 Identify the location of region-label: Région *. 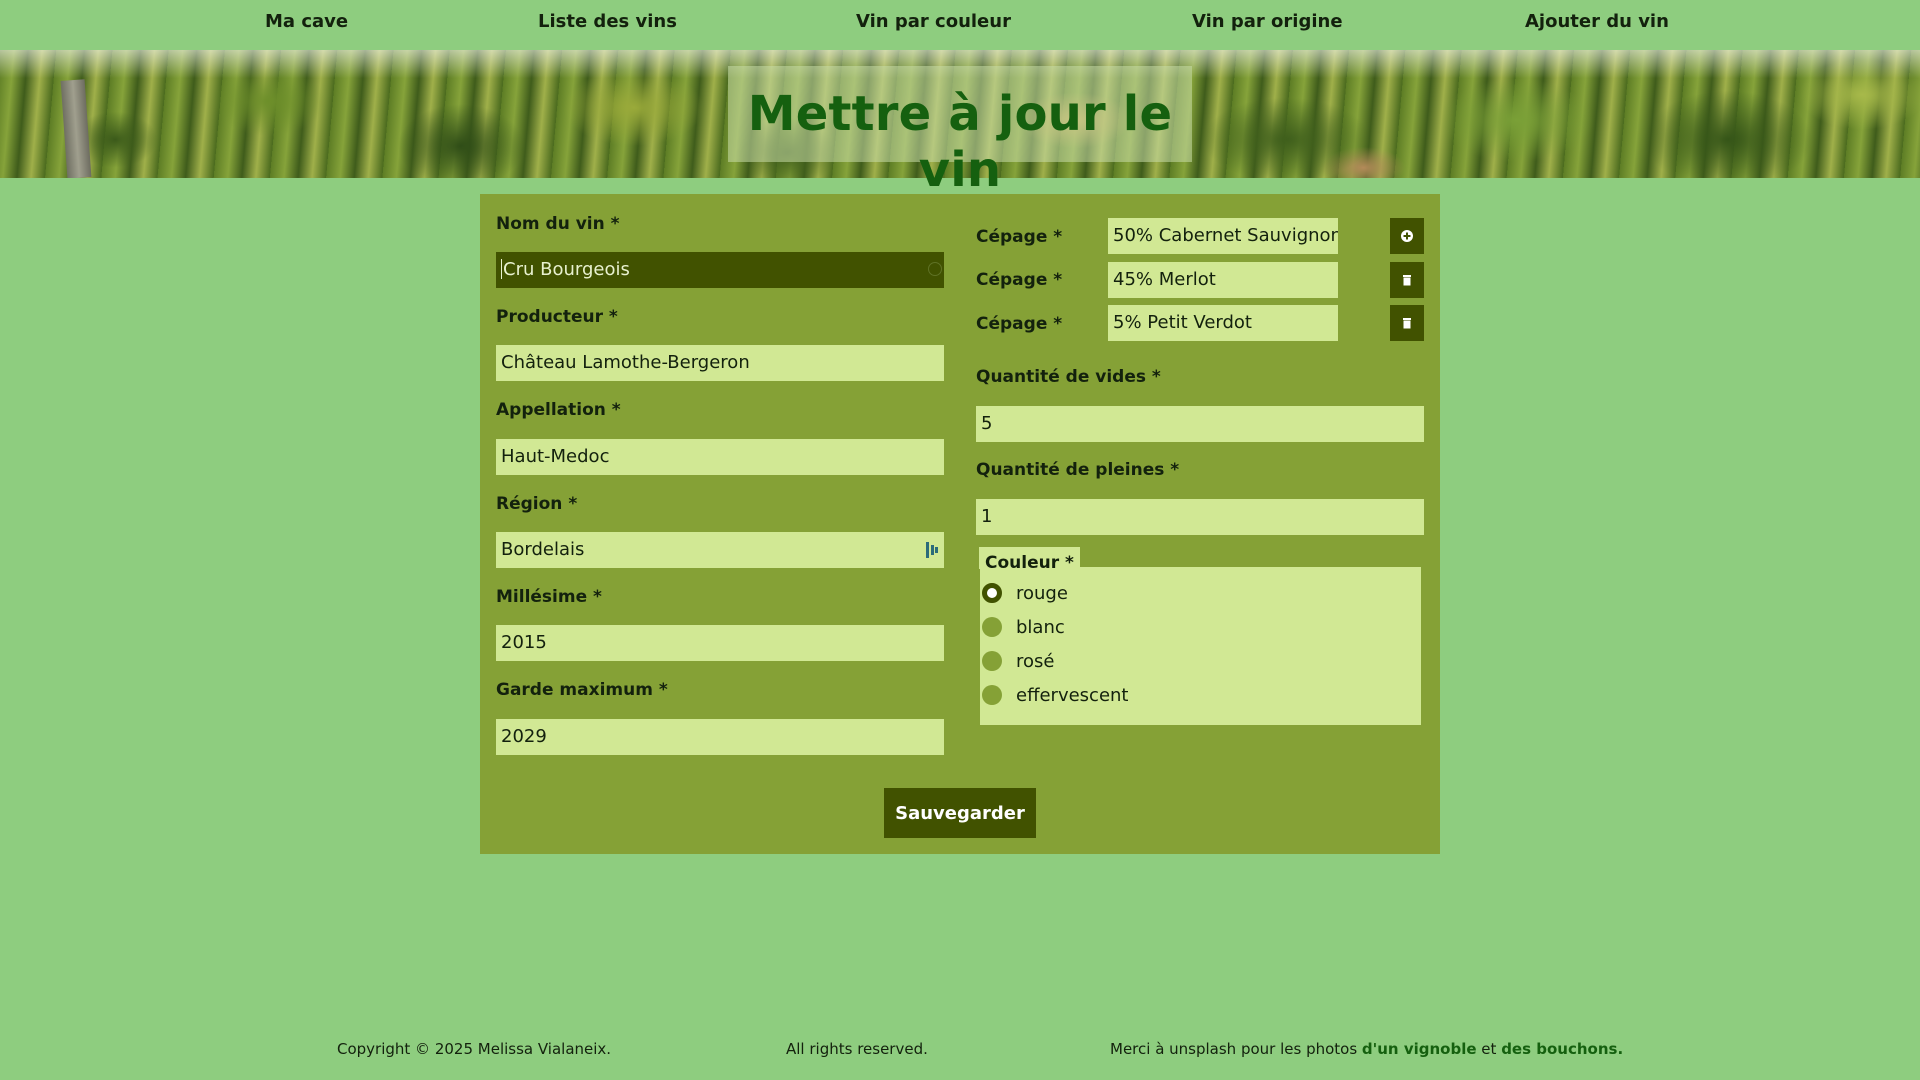
(537, 504).